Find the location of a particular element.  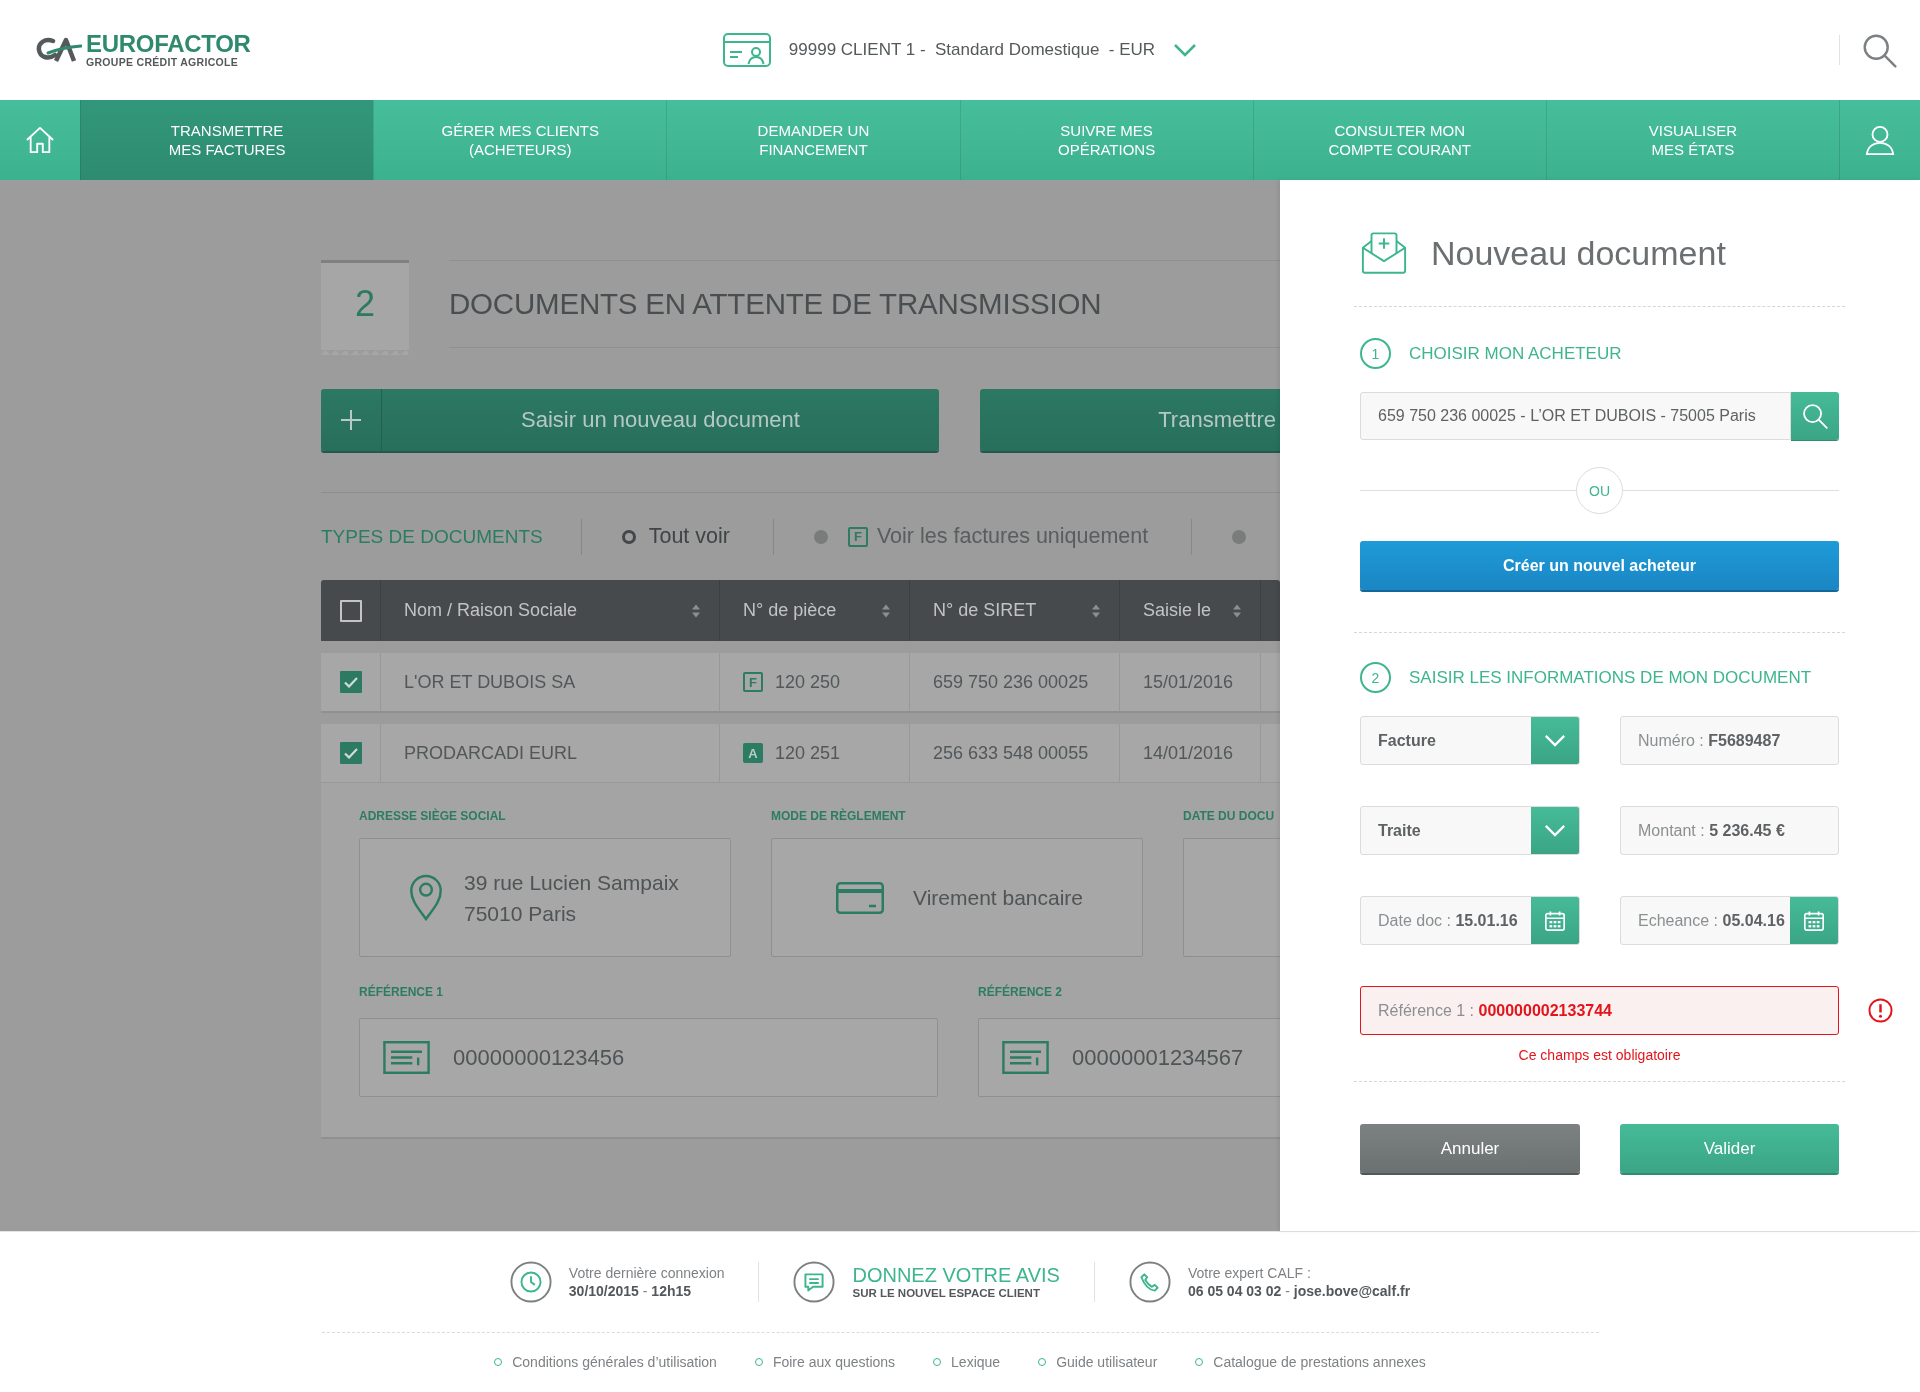

feedback-link: DONNEZ VOTRE AVIS is located at coordinates (956, 1275).